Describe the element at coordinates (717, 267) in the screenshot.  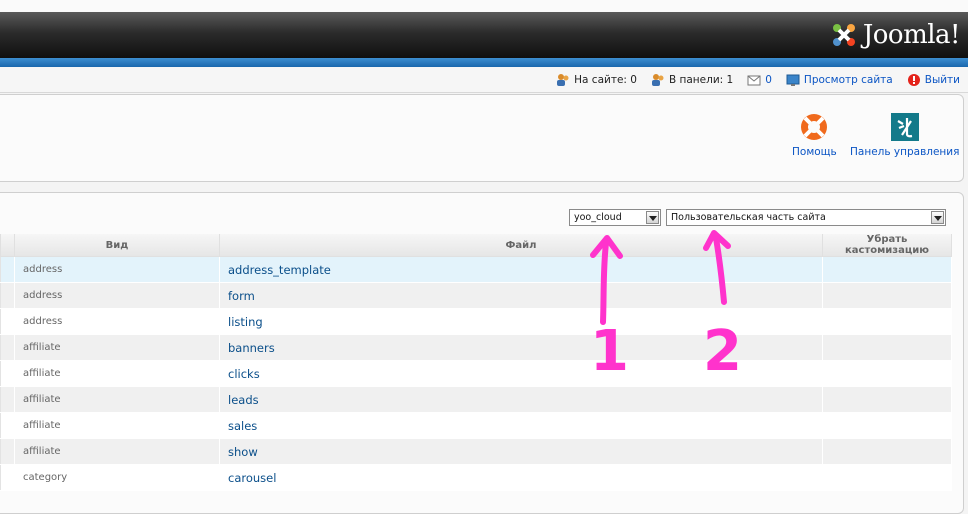
I see `arrow-two` at that location.